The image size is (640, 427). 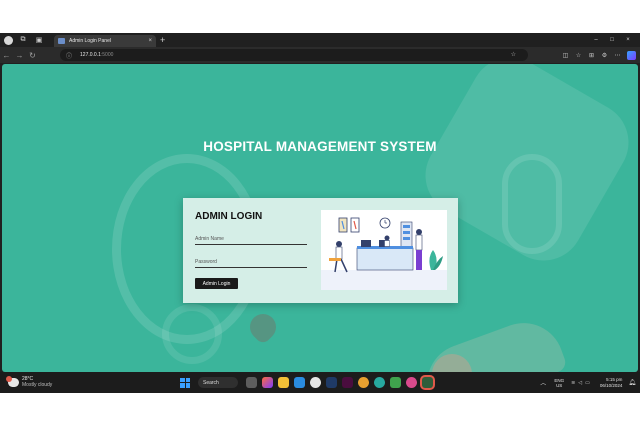 I want to click on file-explorer-icon, so click(x=283, y=382).